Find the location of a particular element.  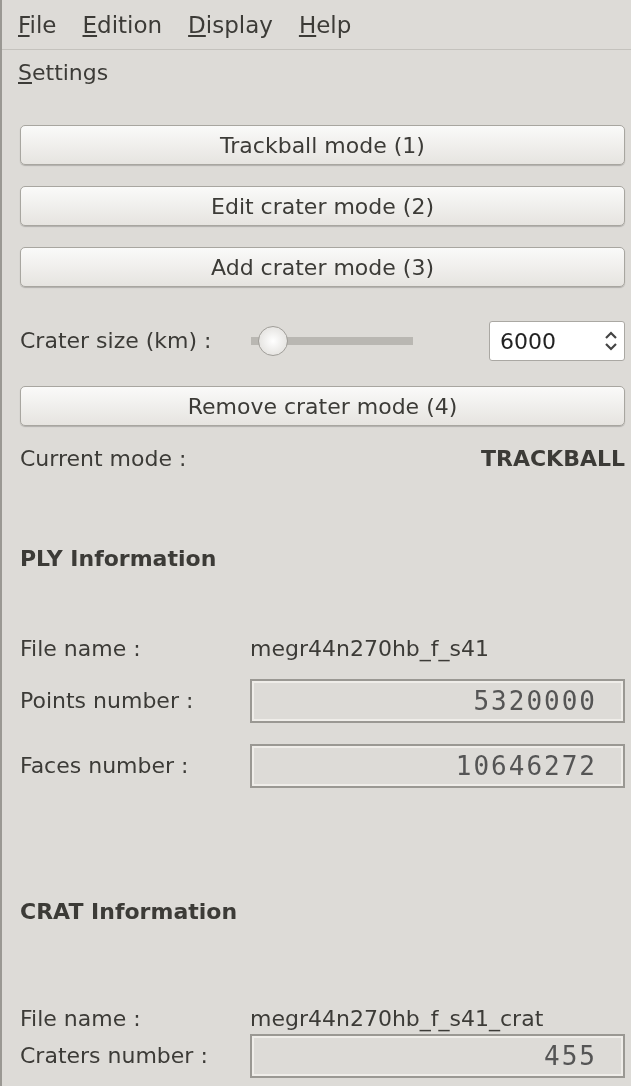

mode-button: Add crater mode (3) is located at coordinates (322, 267).